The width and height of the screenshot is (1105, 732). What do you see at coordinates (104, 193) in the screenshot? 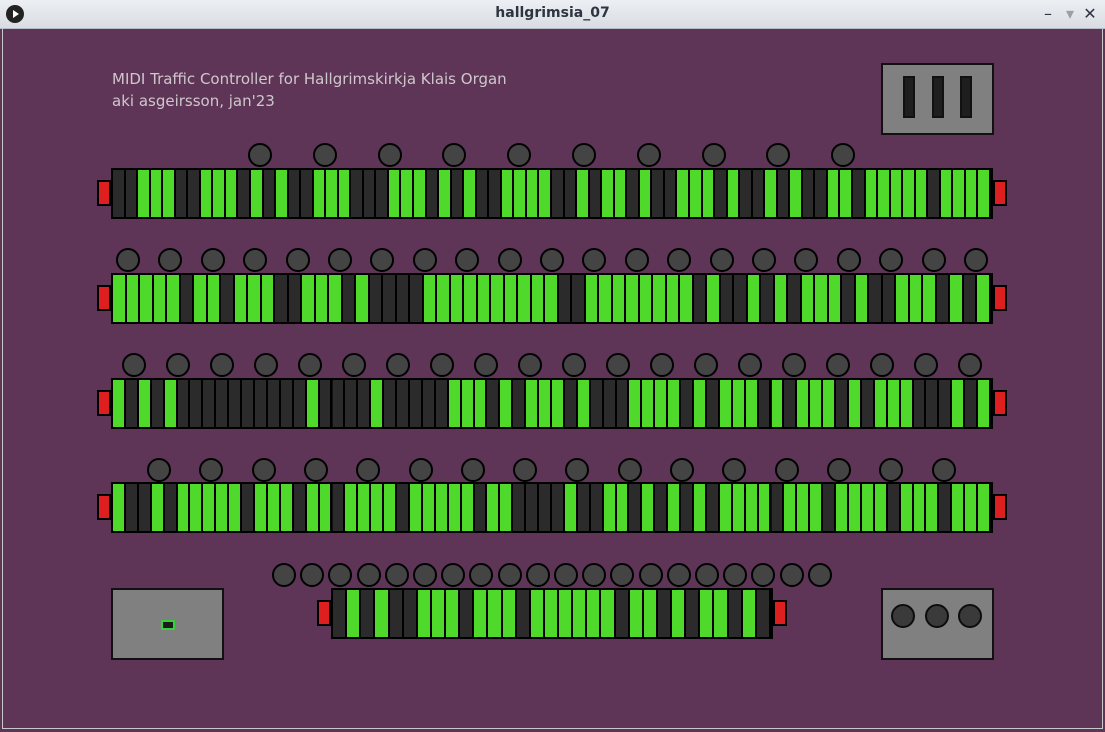
I see `rank-1-left-cap` at bounding box center [104, 193].